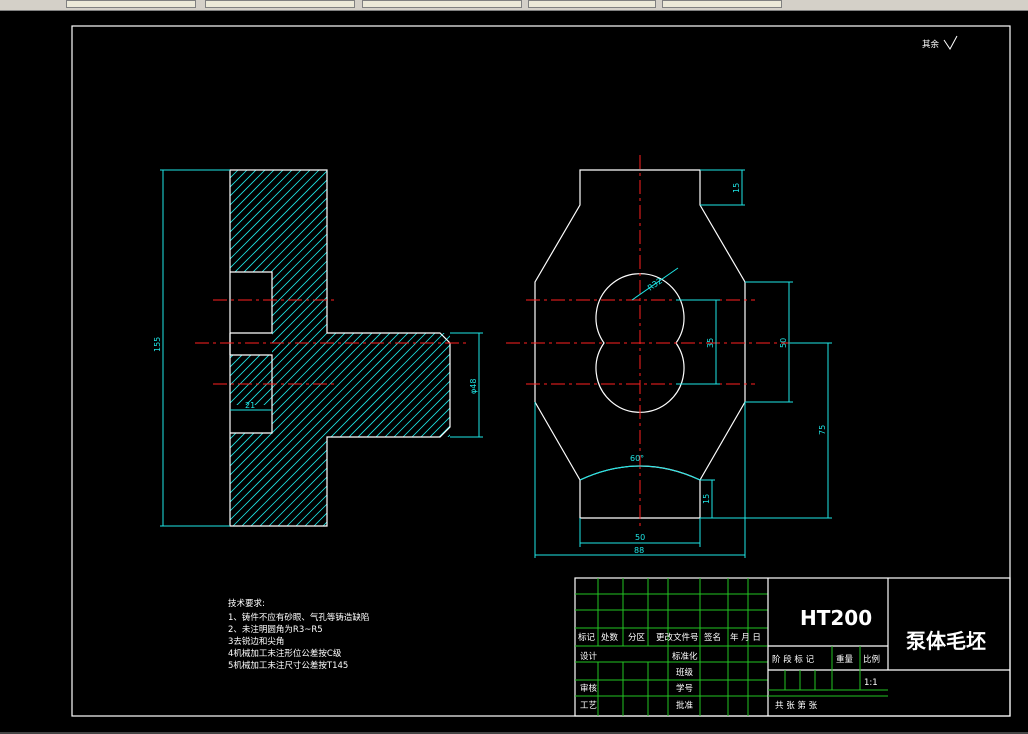 The height and width of the screenshot is (734, 1028). Describe the element at coordinates (466, 385) in the screenshot. I see `dimension-diameter-48: φ48` at that location.